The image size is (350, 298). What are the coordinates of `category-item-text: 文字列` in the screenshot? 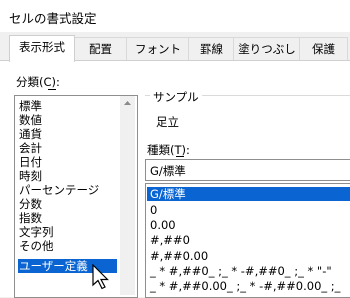 It's located at (36, 232).